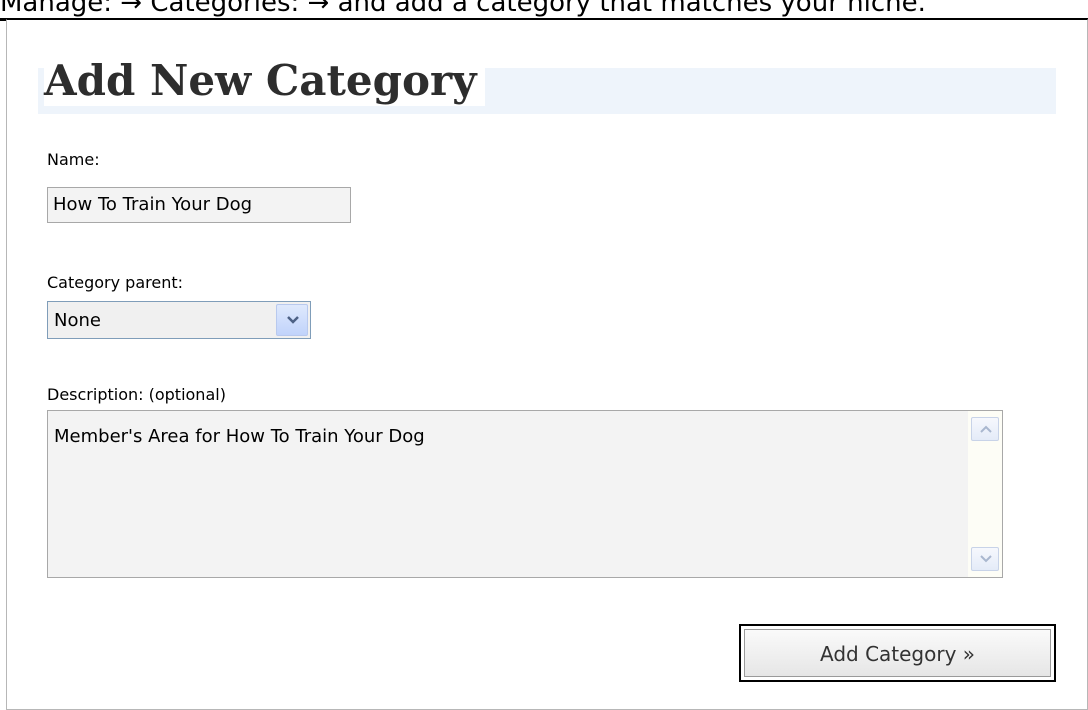 This screenshot has width=1088, height=710. I want to click on category-parent-select: None, so click(179, 320).